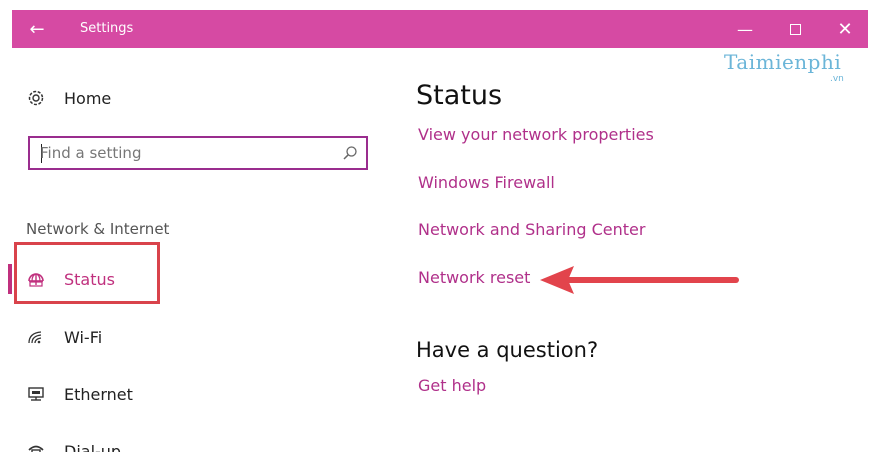 The width and height of the screenshot is (870, 452). I want to click on sidebar-item-status: Status, so click(70, 279).